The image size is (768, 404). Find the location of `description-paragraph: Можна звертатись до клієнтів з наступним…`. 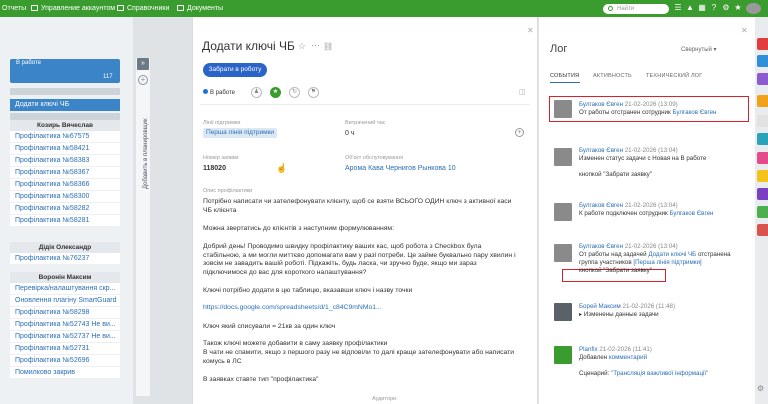

description-paragraph: Можна звертатись до клієнтів з наступним… is located at coordinates (298, 228).